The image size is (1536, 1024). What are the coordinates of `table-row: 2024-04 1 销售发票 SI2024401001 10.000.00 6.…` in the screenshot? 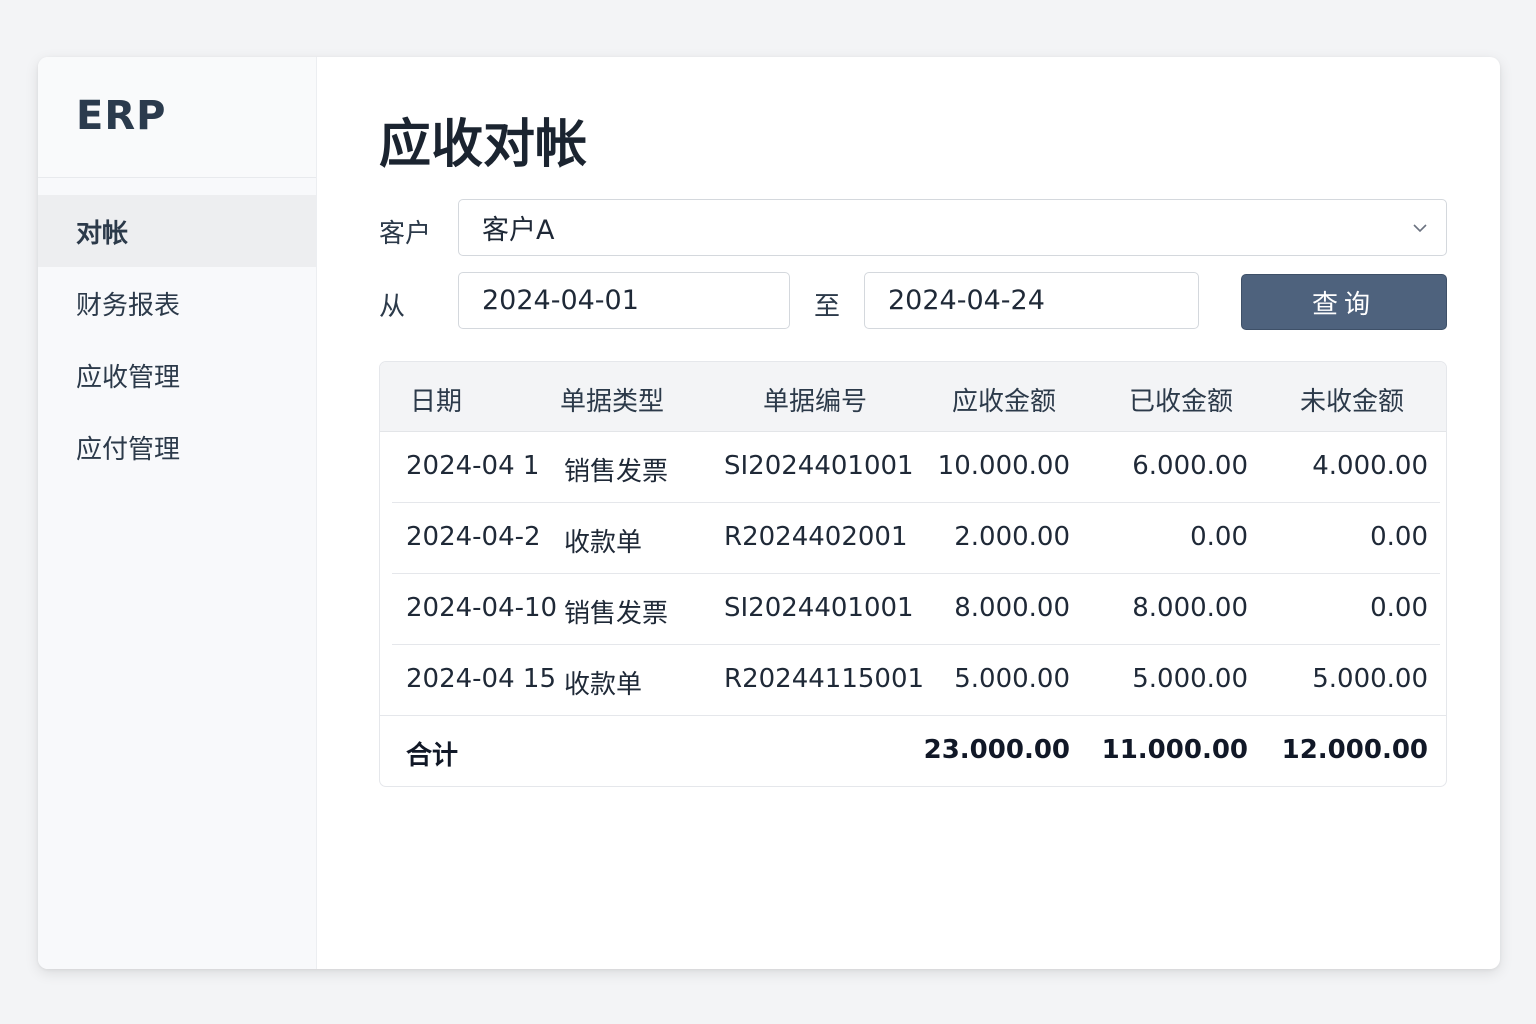 It's located at (913, 467).